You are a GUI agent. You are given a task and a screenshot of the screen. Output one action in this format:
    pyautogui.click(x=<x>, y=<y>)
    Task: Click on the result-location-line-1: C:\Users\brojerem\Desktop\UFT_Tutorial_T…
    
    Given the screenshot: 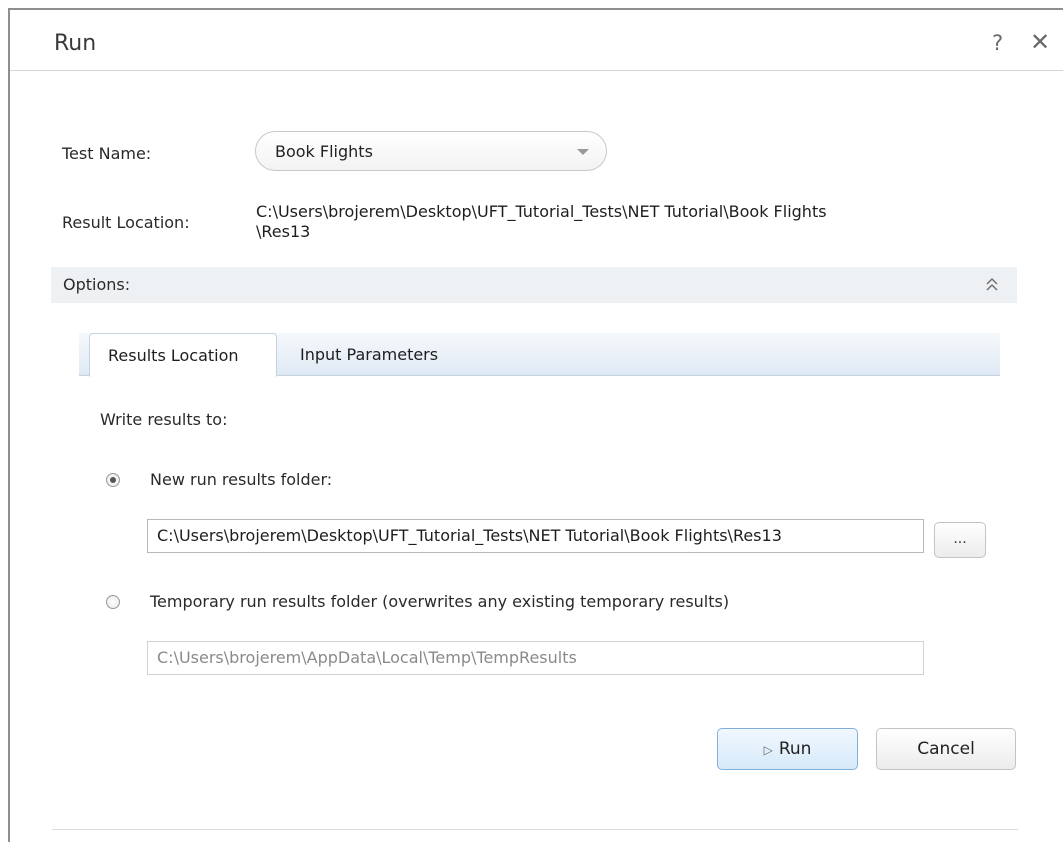 What is the action you would take?
    pyautogui.click(x=541, y=211)
    